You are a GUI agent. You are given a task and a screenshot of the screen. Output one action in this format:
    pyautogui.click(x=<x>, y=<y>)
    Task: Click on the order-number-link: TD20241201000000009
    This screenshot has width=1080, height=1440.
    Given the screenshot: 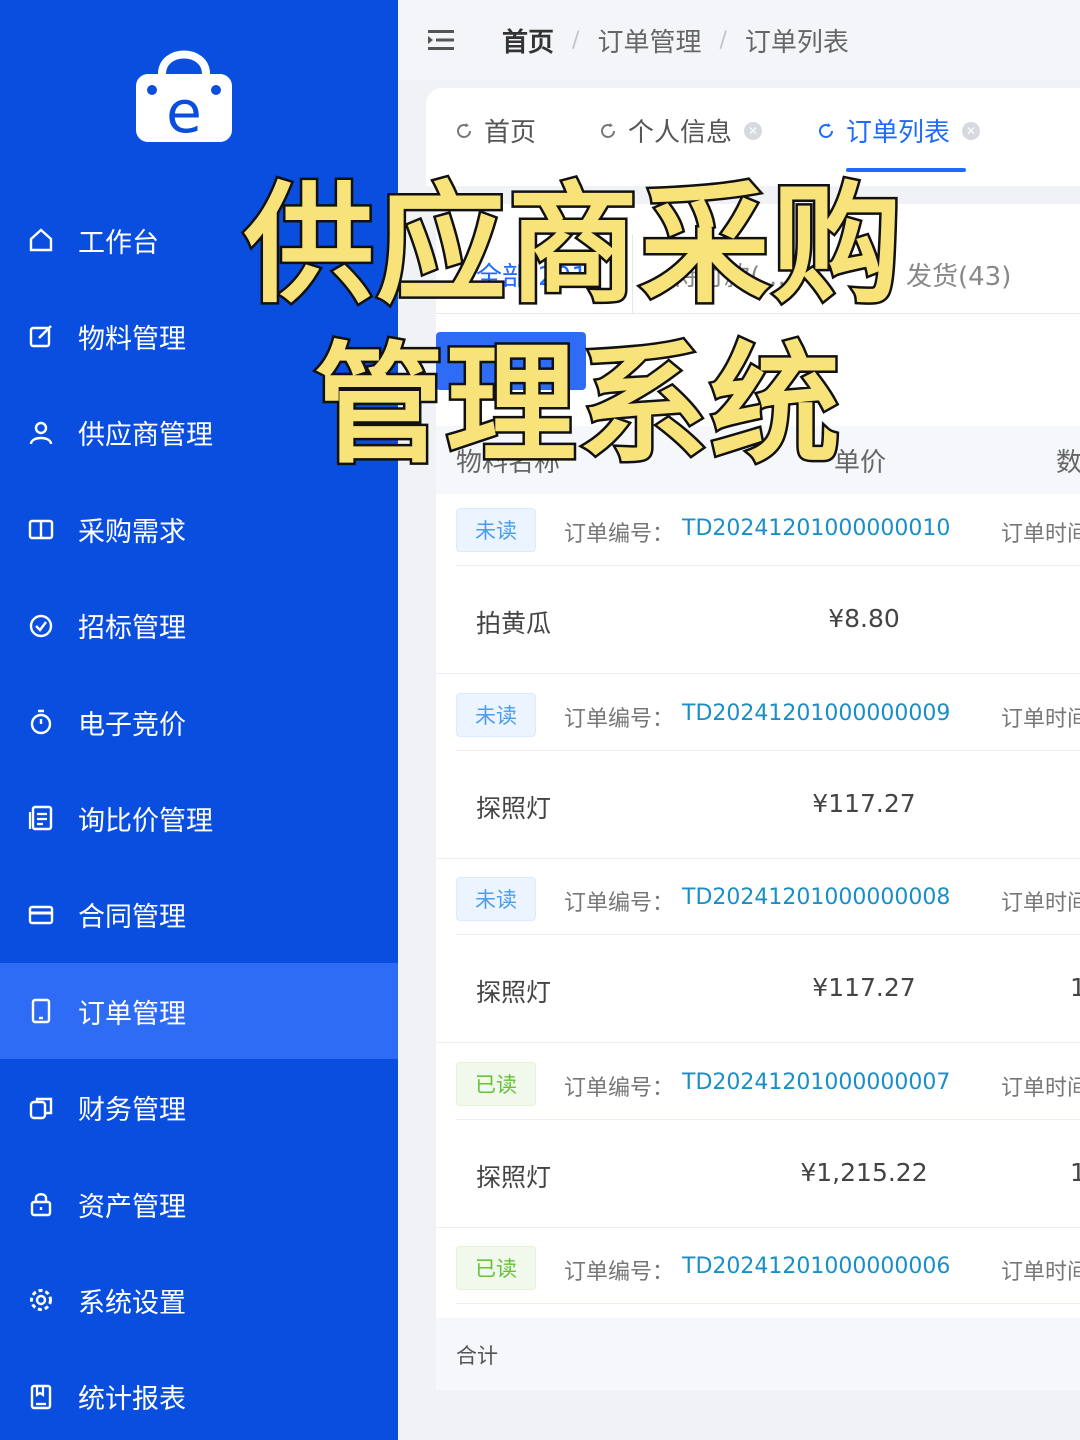 What is the action you would take?
    pyautogui.click(x=816, y=713)
    